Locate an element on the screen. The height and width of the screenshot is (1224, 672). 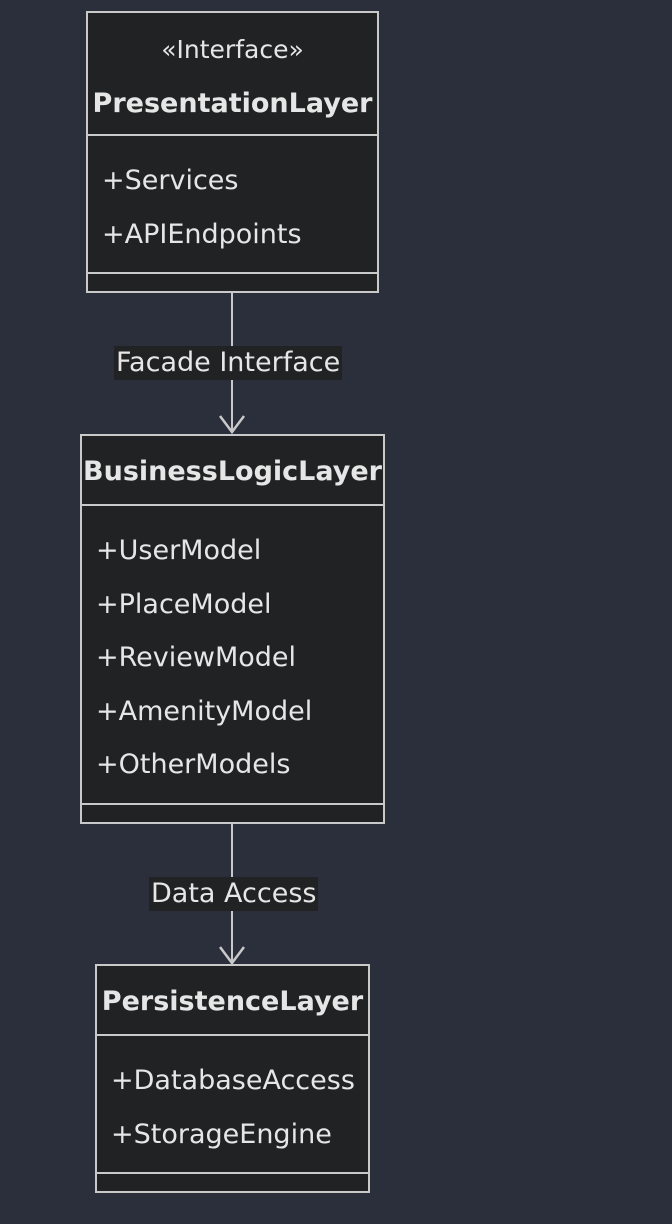
class-name: PersistenceLayer is located at coordinates (232, 1001).